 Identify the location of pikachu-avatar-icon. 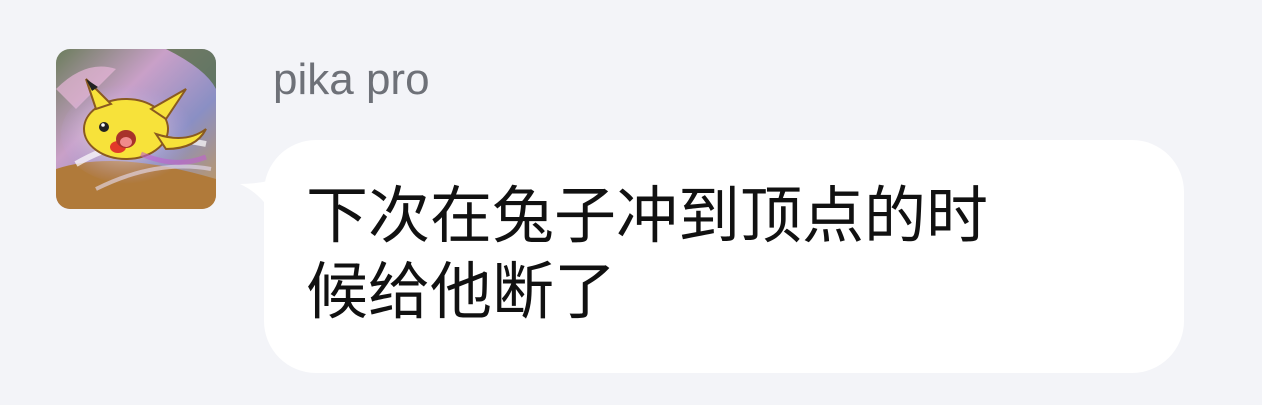
(136, 129).